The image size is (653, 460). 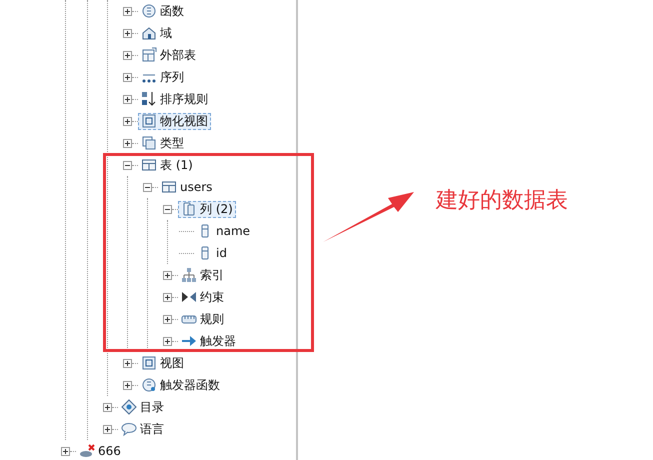 What do you see at coordinates (162, 143) in the screenshot?
I see `tree-item: 类型` at bounding box center [162, 143].